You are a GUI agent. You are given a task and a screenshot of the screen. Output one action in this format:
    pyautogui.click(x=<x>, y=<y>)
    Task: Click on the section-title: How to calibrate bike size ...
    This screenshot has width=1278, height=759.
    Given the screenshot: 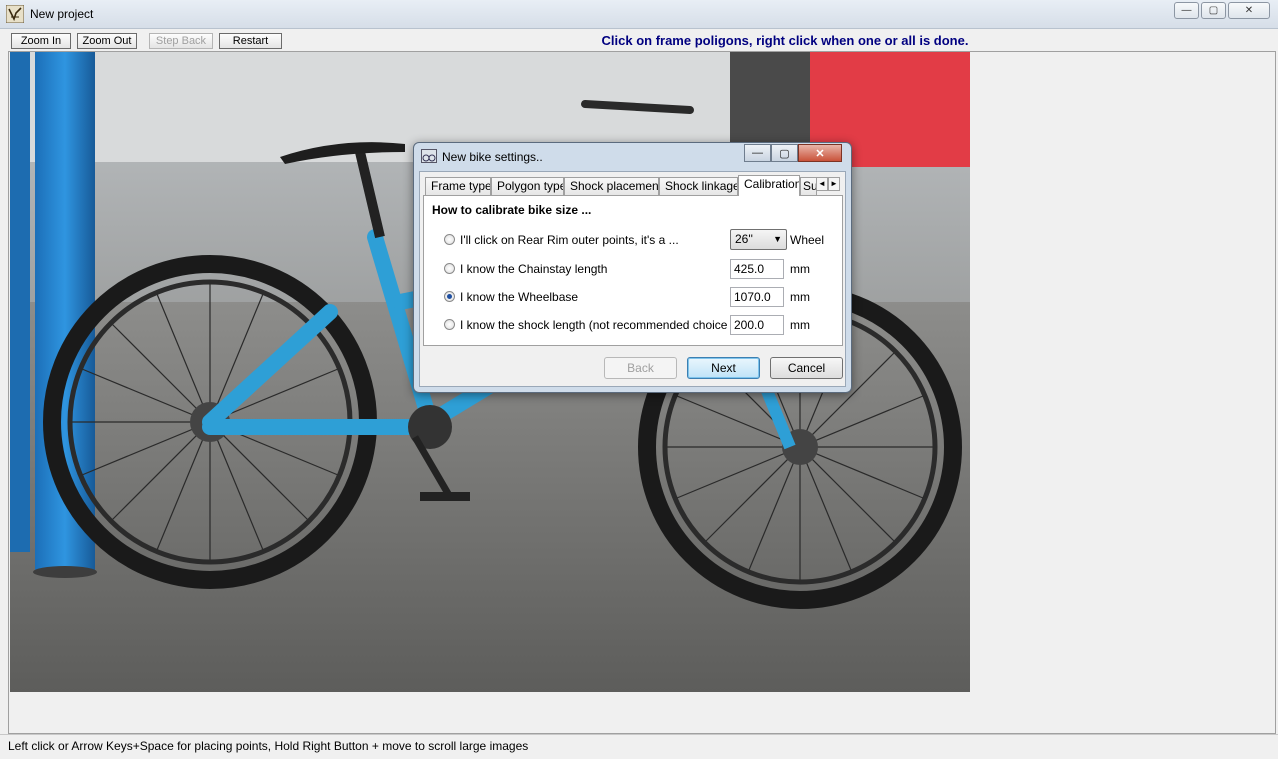 What is the action you would take?
    pyautogui.click(x=512, y=210)
    